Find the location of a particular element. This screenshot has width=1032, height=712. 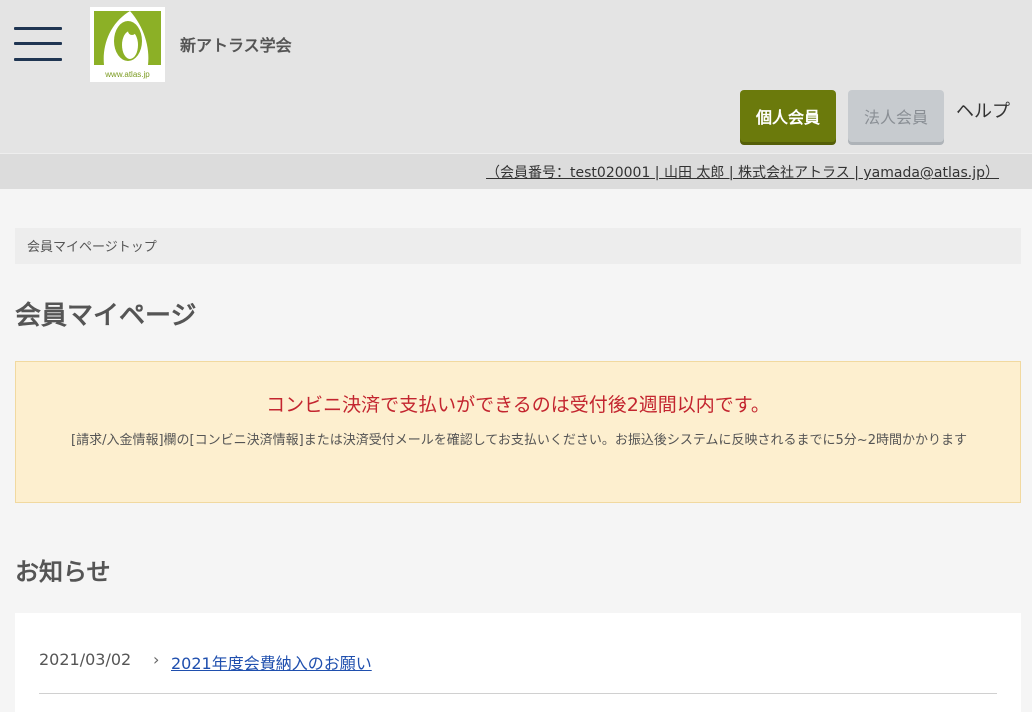

news-date: 2021/03/02 is located at coordinates (85, 659).